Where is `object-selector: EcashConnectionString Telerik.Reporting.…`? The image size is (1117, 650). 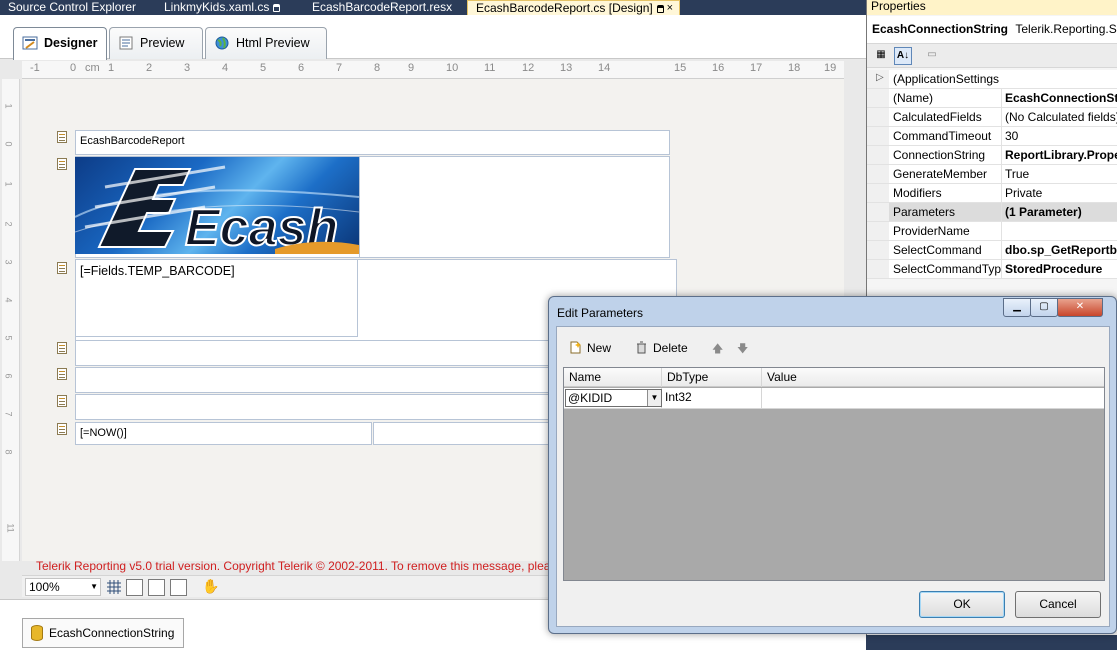 object-selector: EcashConnectionString Telerik.Reporting.… is located at coordinates (992, 30).